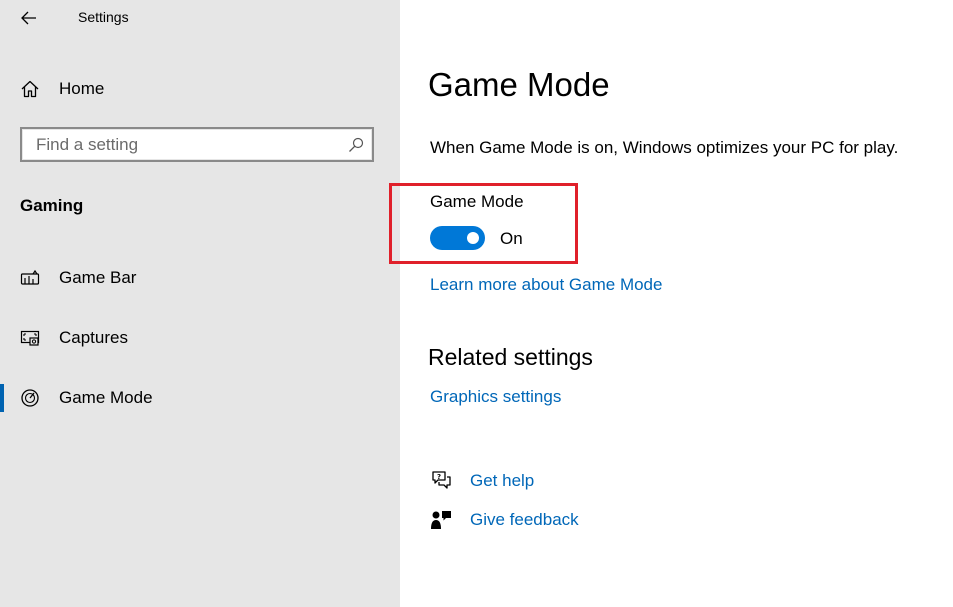  I want to click on back-button, so click(29, 18).